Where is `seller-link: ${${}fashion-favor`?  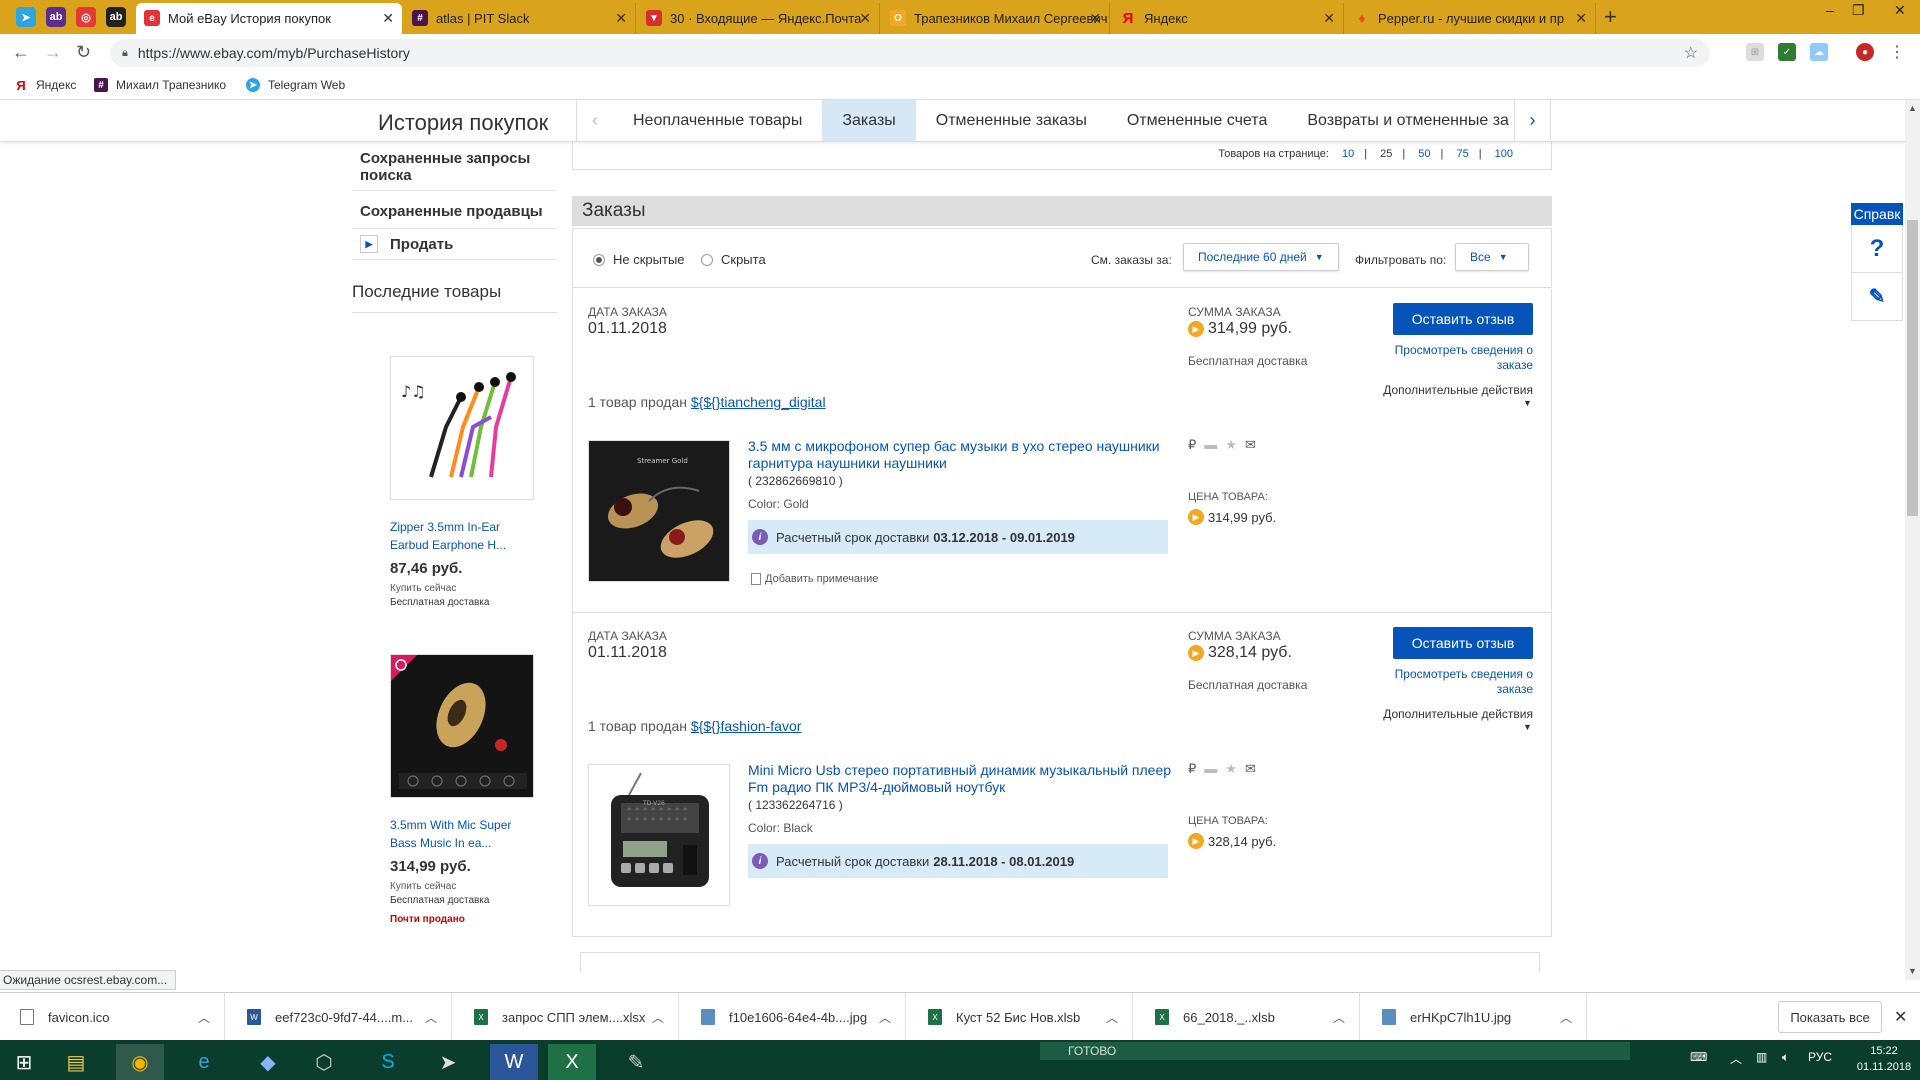 seller-link: ${${}fashion-favor is located at coordinates (746, 726).